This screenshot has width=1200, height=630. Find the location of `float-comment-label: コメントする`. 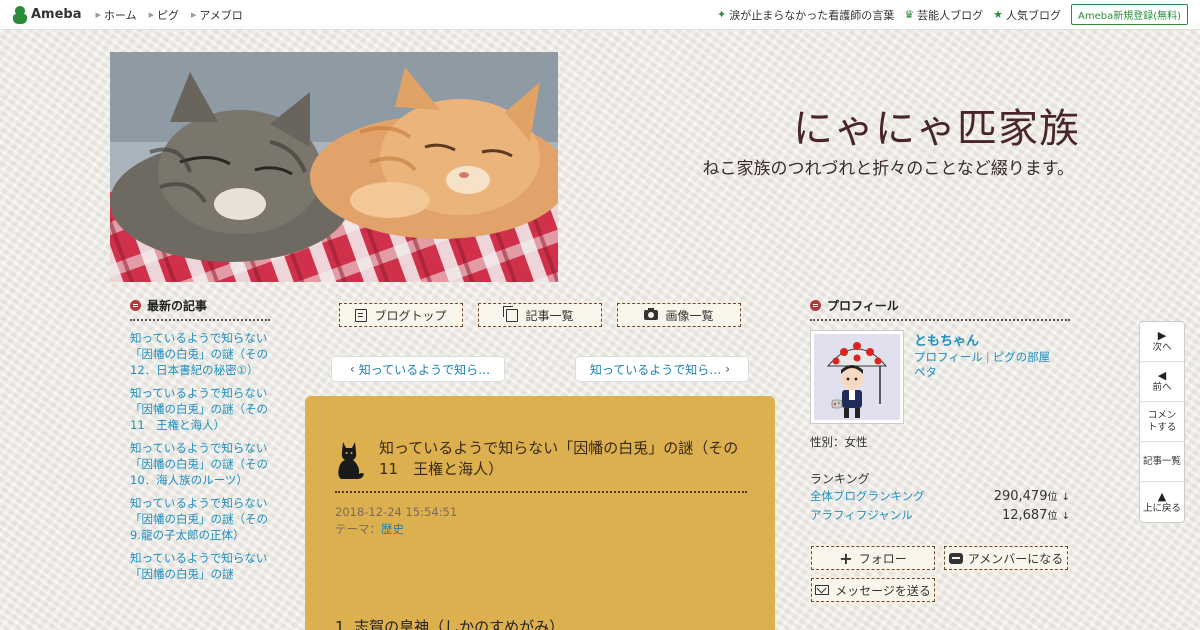

float-comment-label: コメントする is located at coordinates (1162, 421).